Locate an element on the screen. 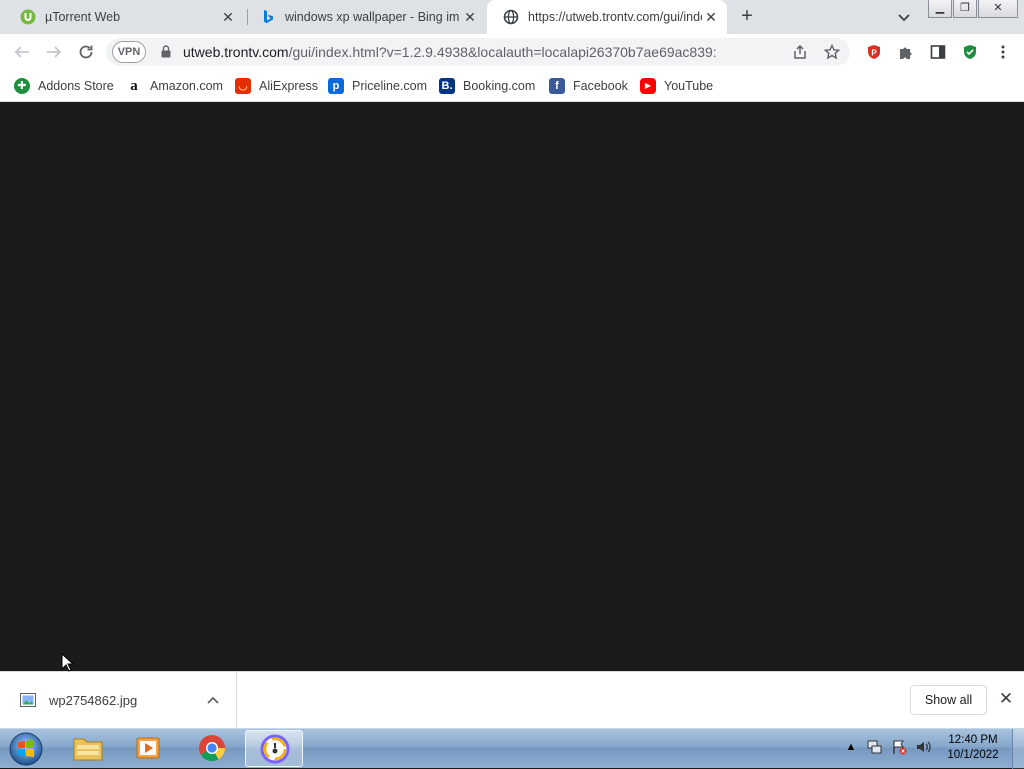 Image resolution: width=1024 pixels, height=769 pixels. bookmark-addons-store: ✚ Addons Store is located at coordinates (64, 86).